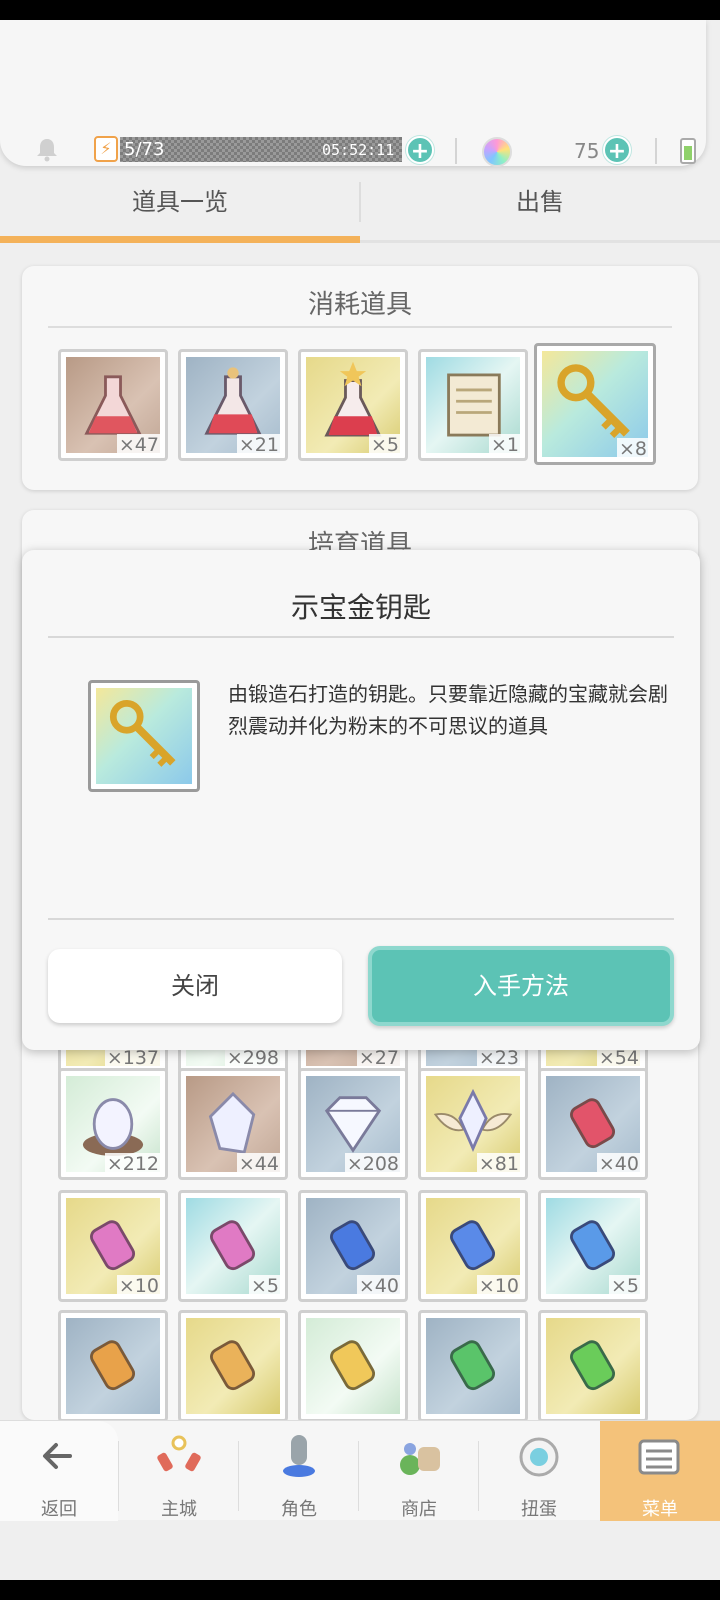 The width and height of the screenshot is (720, 1600). What do you see at coordinates (360, 10) in the screenshot?
I see `system-status-bar` at bounding box center [360, 10].